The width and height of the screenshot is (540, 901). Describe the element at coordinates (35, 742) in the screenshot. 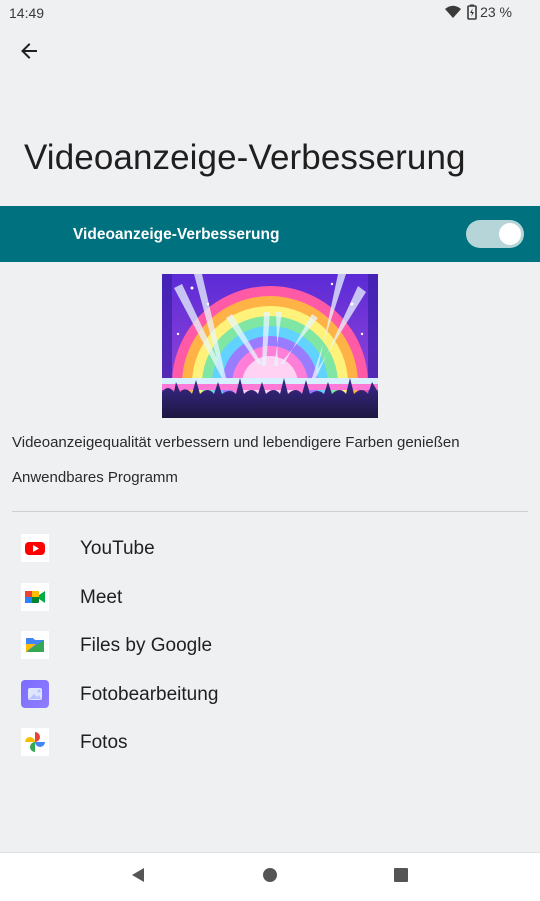

I see `photos-icon` at that location.